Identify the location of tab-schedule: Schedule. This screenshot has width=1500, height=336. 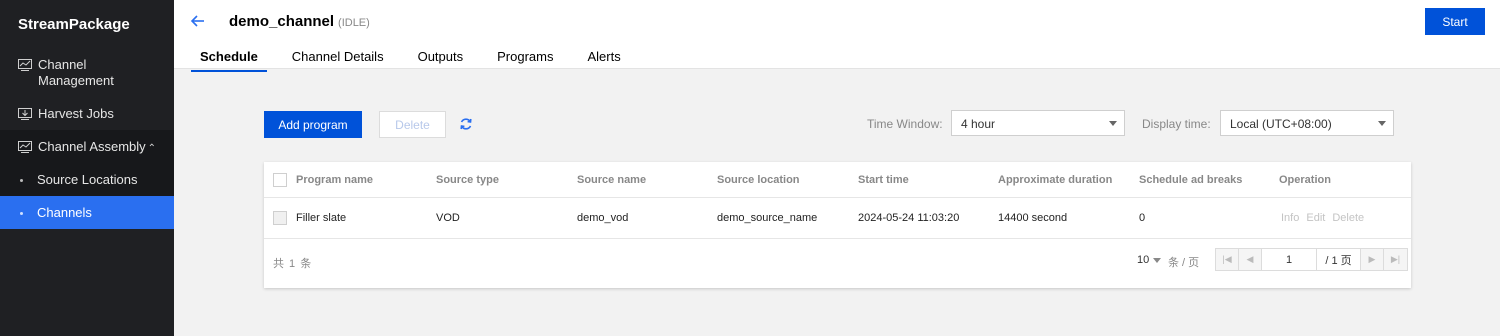
(229, 58).